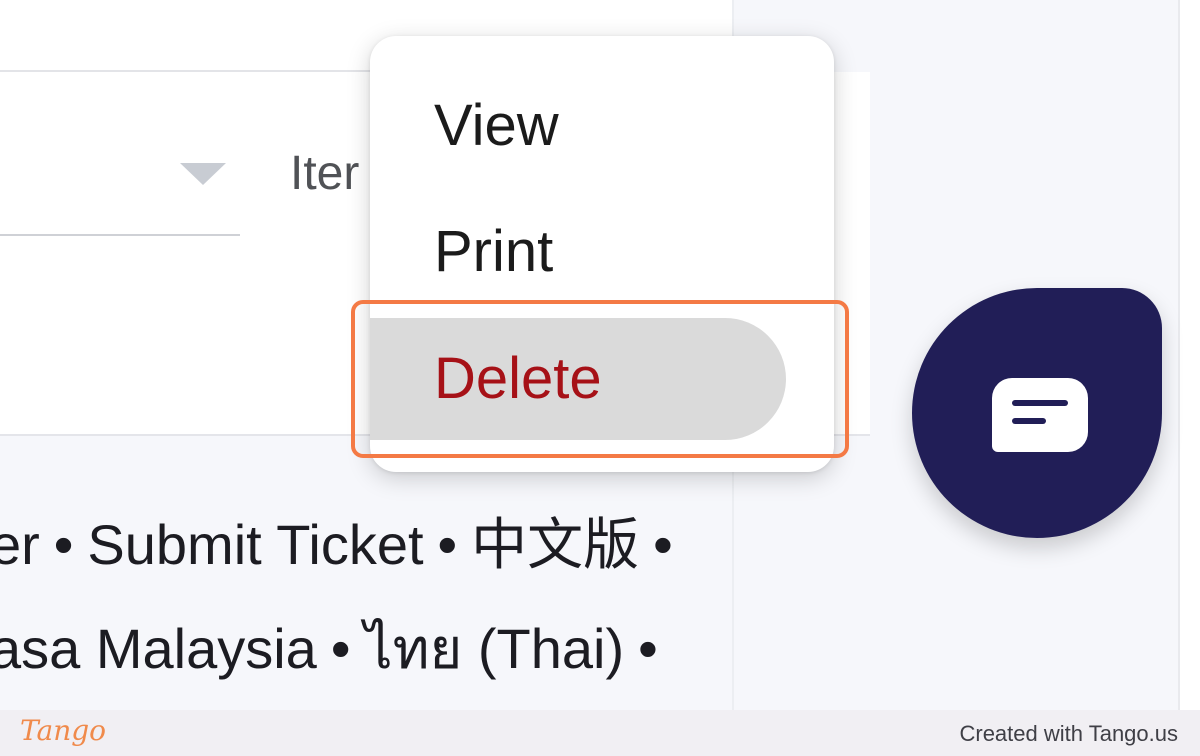 The height and width of the screenshot is (756, 1200). I want to click on dropdown-caret-icon, so click(203, 174).